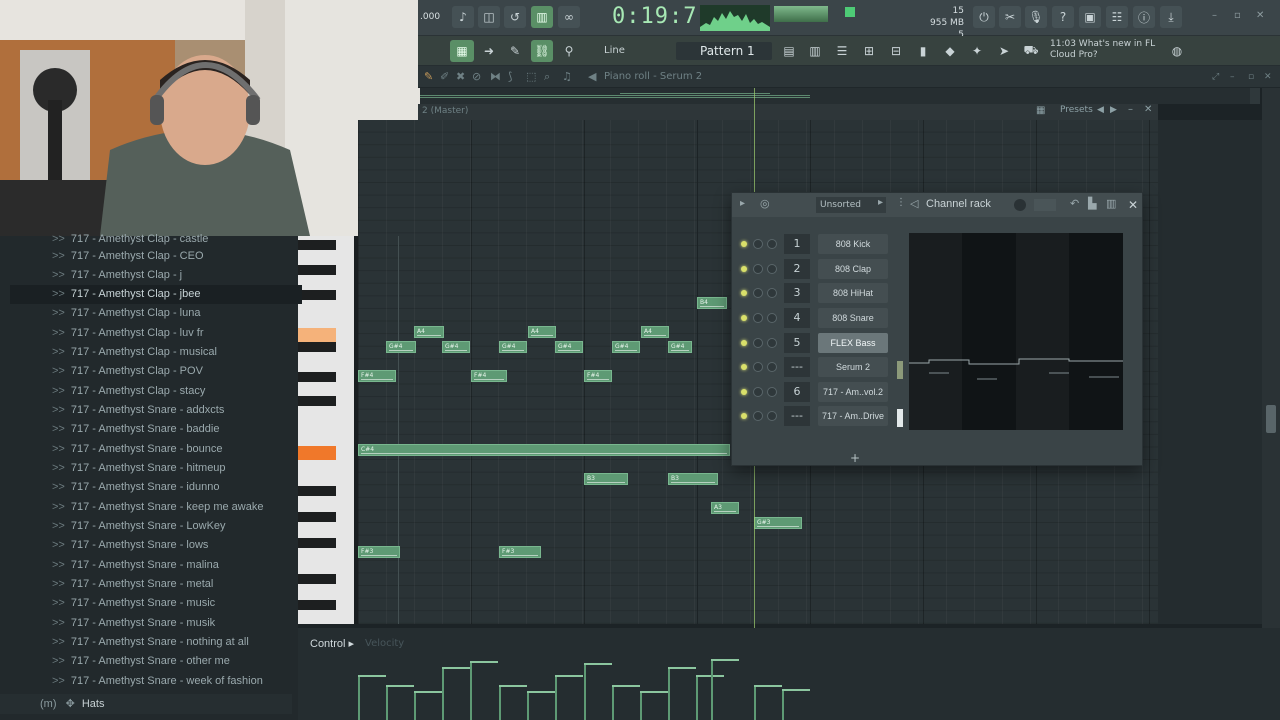 This screenshot has height=720, width=1280. What do you see at coordinates (950, 51) in the screenshot?
I see `marker-icon: ◆` at bounding box center [950, 51].